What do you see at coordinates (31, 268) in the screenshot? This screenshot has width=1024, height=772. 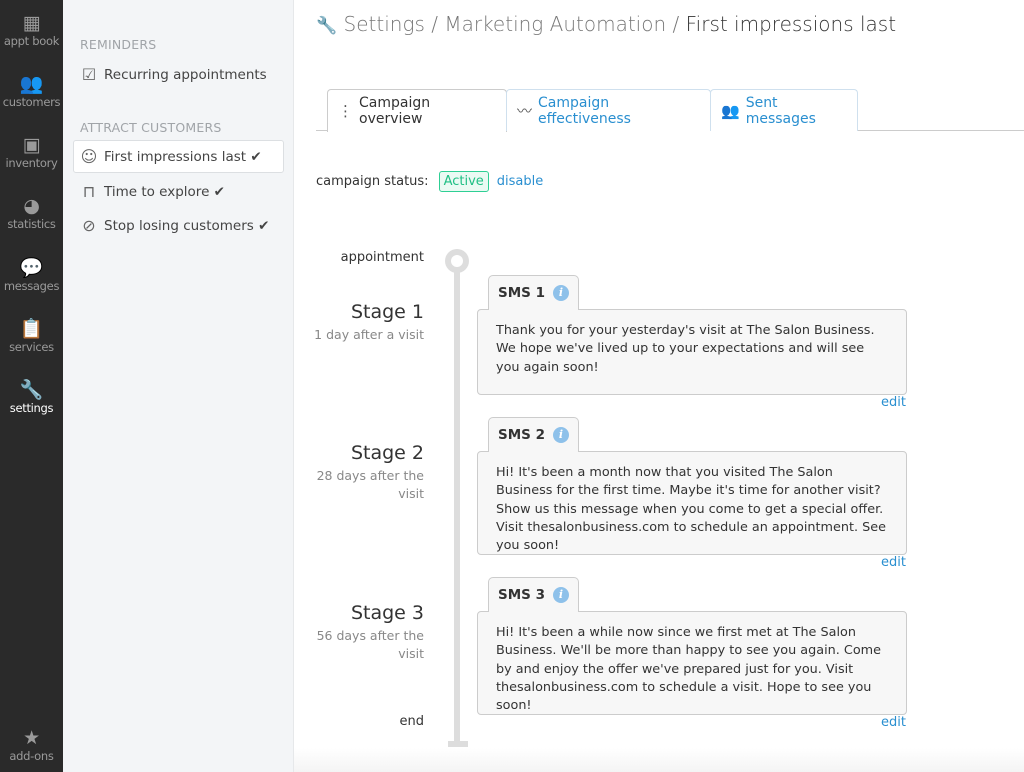 I see `chat-icon: 💬` at bounding box center [31, 268].